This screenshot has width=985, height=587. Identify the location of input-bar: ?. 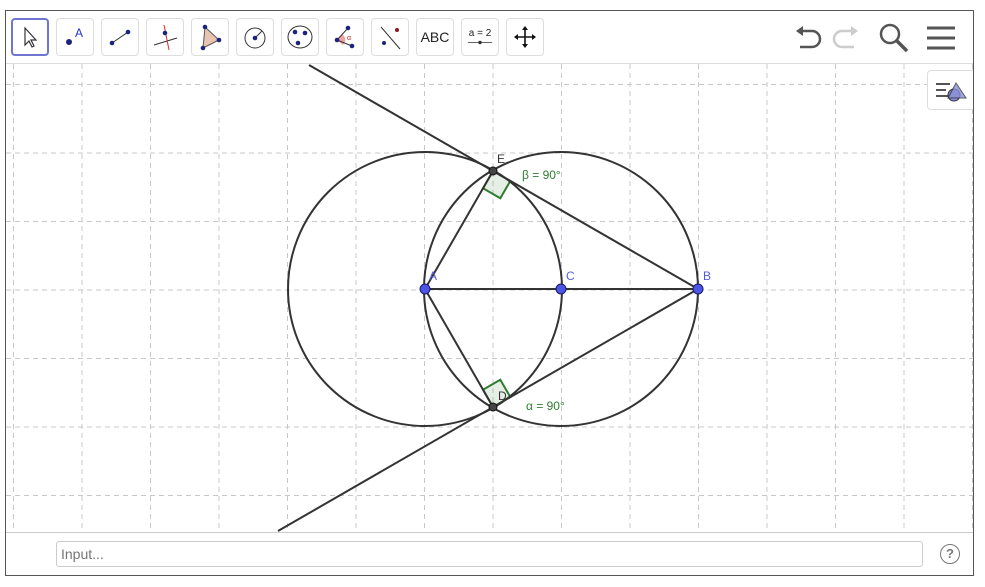
(489, 553).